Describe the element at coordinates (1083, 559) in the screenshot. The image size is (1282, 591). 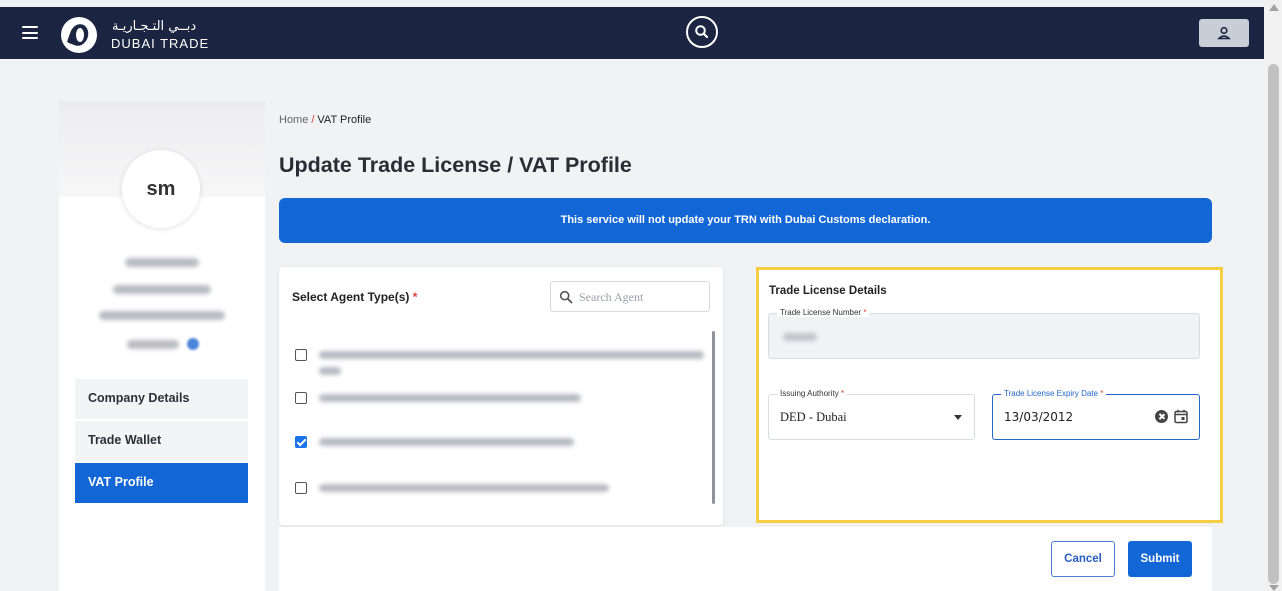
I see `cancel-button: Cancel` at that location.